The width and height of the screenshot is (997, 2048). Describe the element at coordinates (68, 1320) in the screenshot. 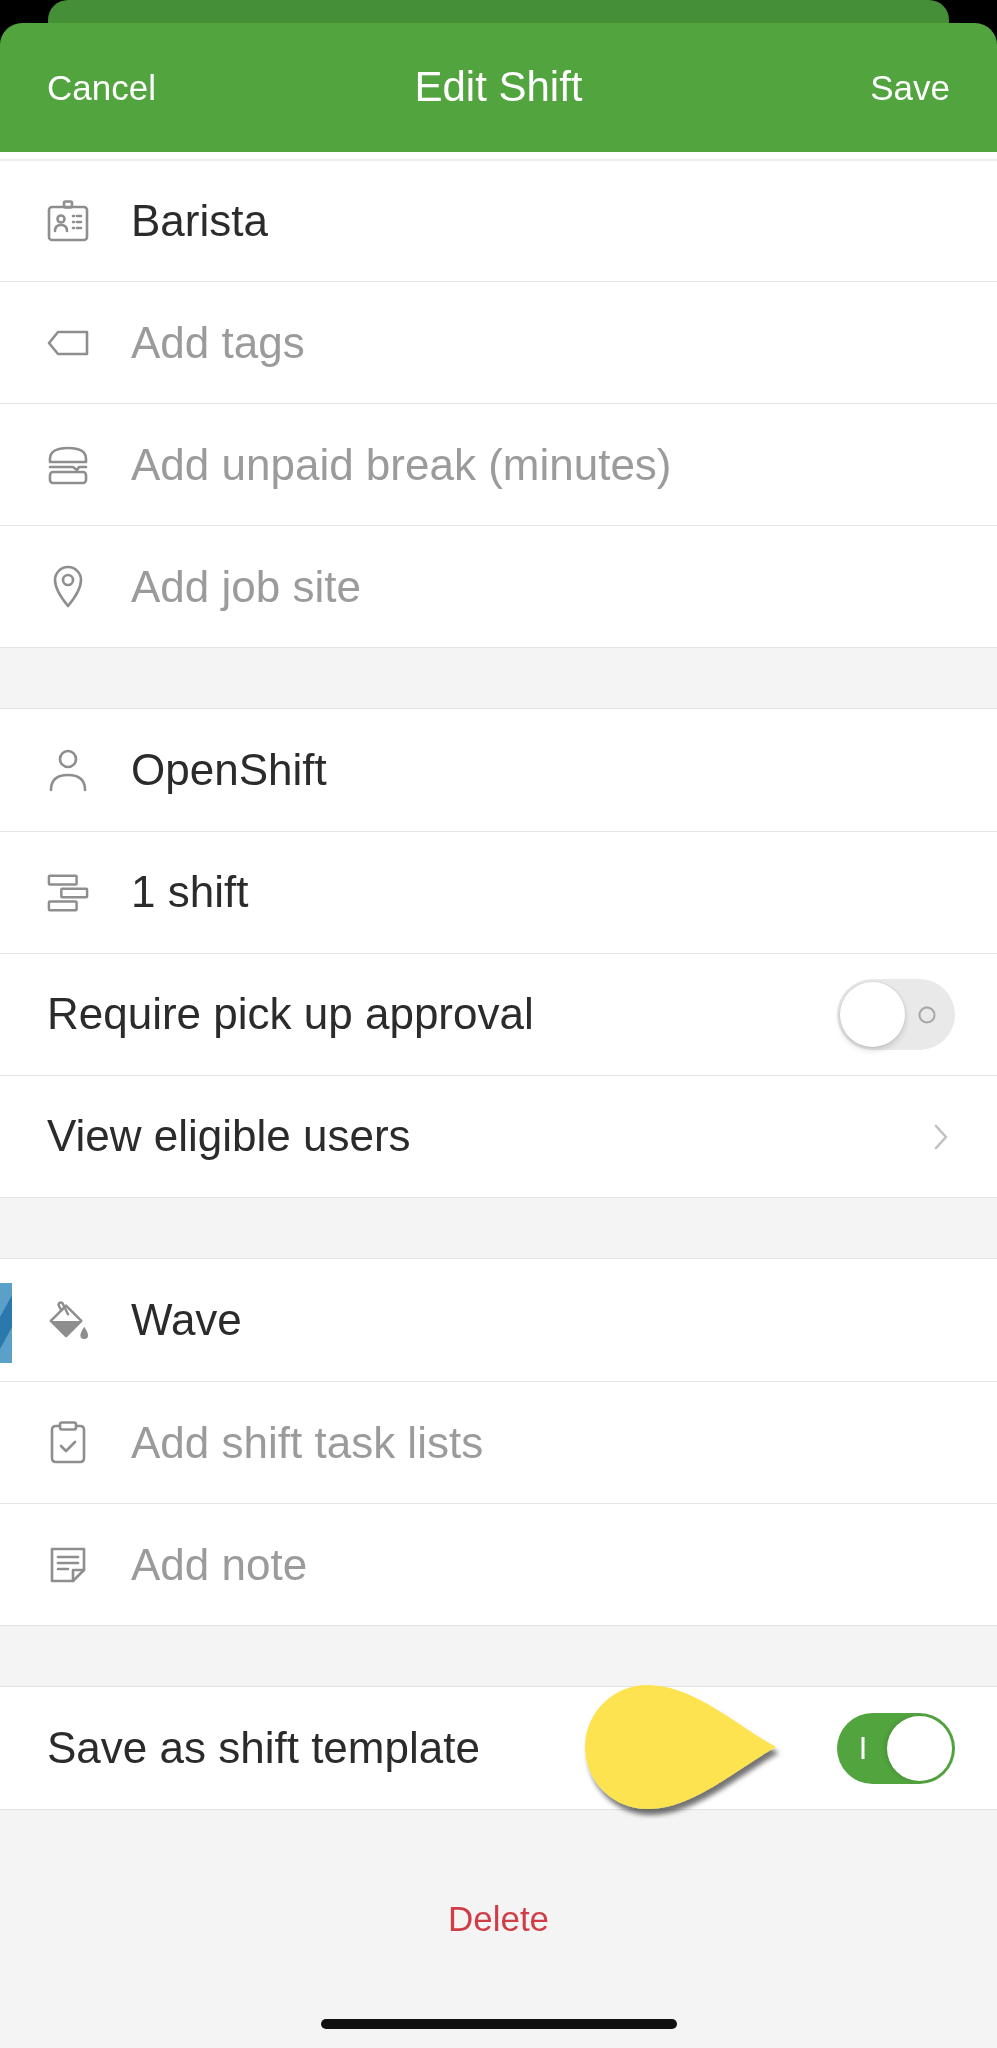

I see `paint-bucket-icon` at that location.